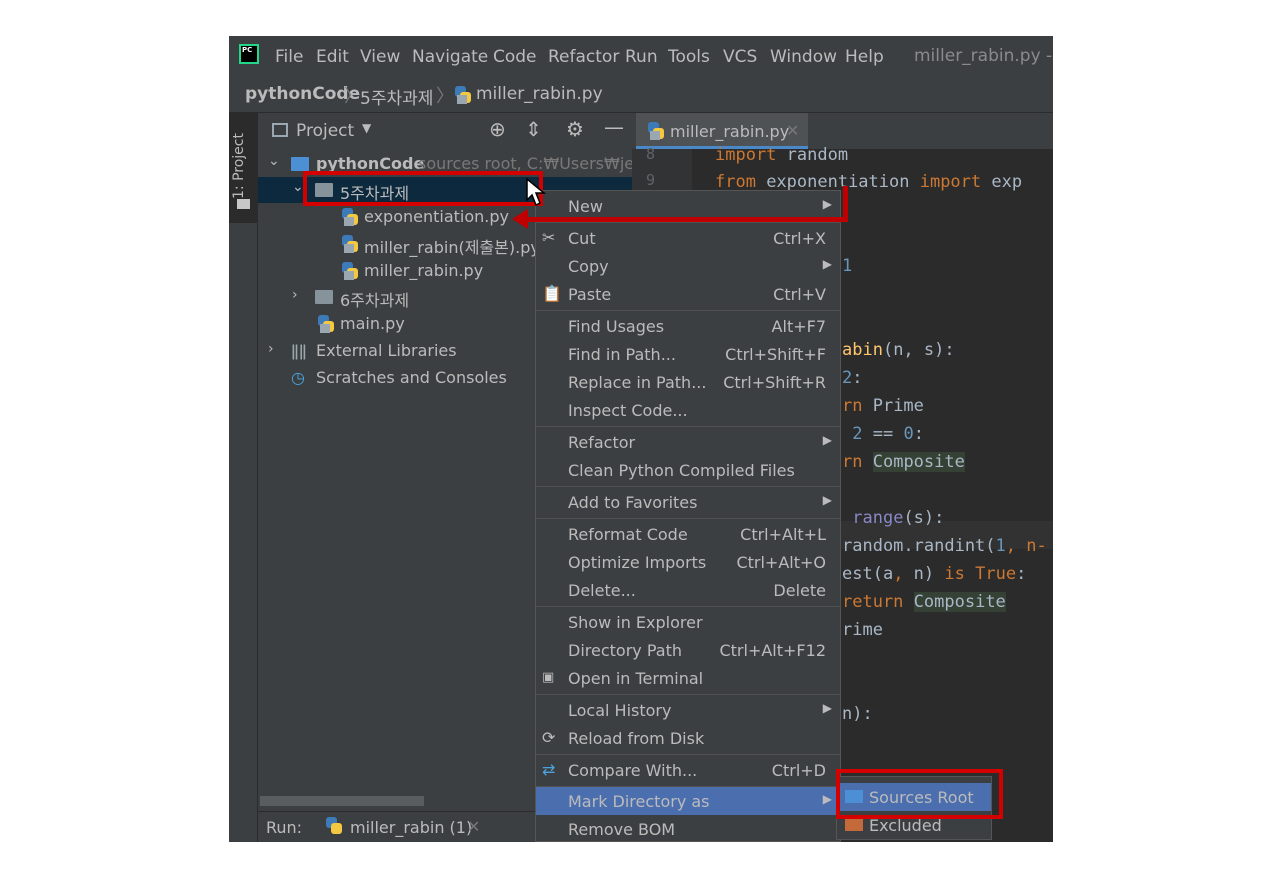  I want to click on tab-miller-rabin: miller_rabin.py ✕, so click(722, 131).